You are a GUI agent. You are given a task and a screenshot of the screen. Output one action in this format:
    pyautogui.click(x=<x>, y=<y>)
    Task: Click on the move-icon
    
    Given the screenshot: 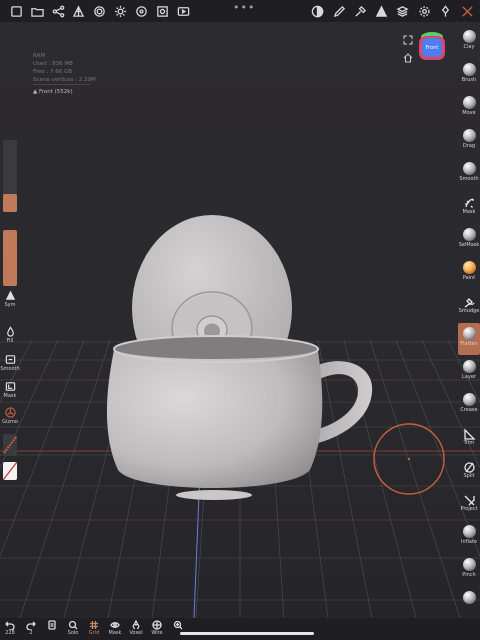 What is the action you would take?
    pyautogui.click(x=469, y=102)
    